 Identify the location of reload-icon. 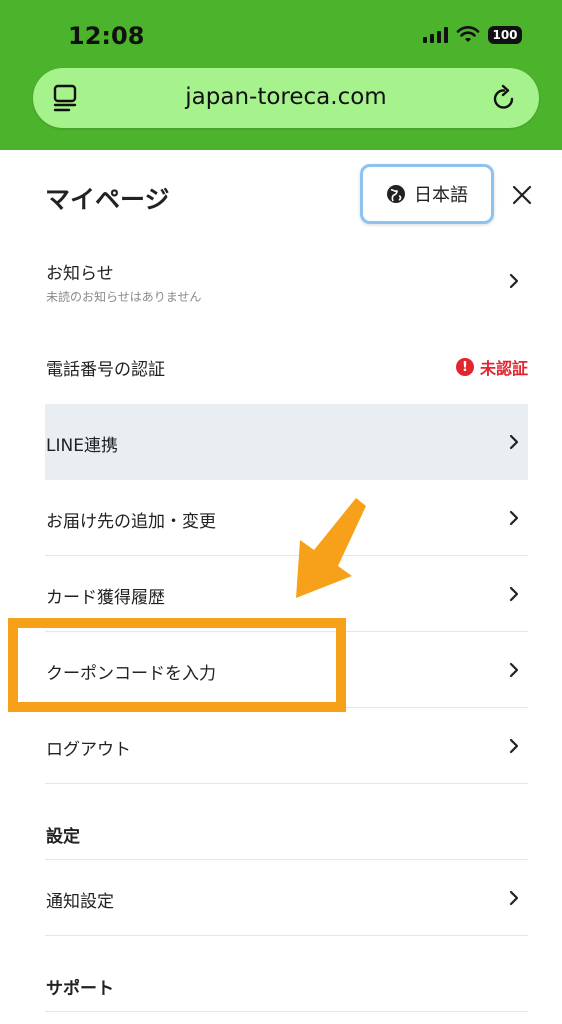
(504, 98).